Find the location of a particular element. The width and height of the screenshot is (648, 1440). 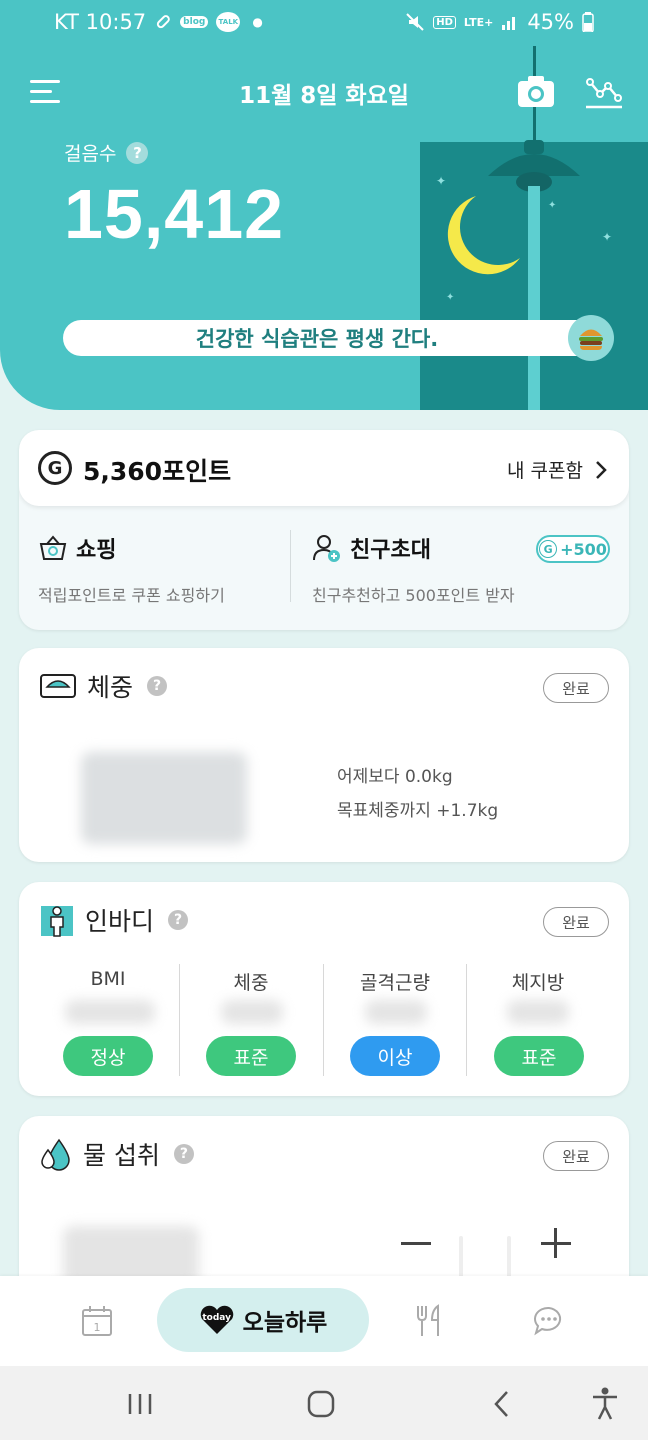

points-amount: 5,360포인트 is located at coordinates (157, 471).